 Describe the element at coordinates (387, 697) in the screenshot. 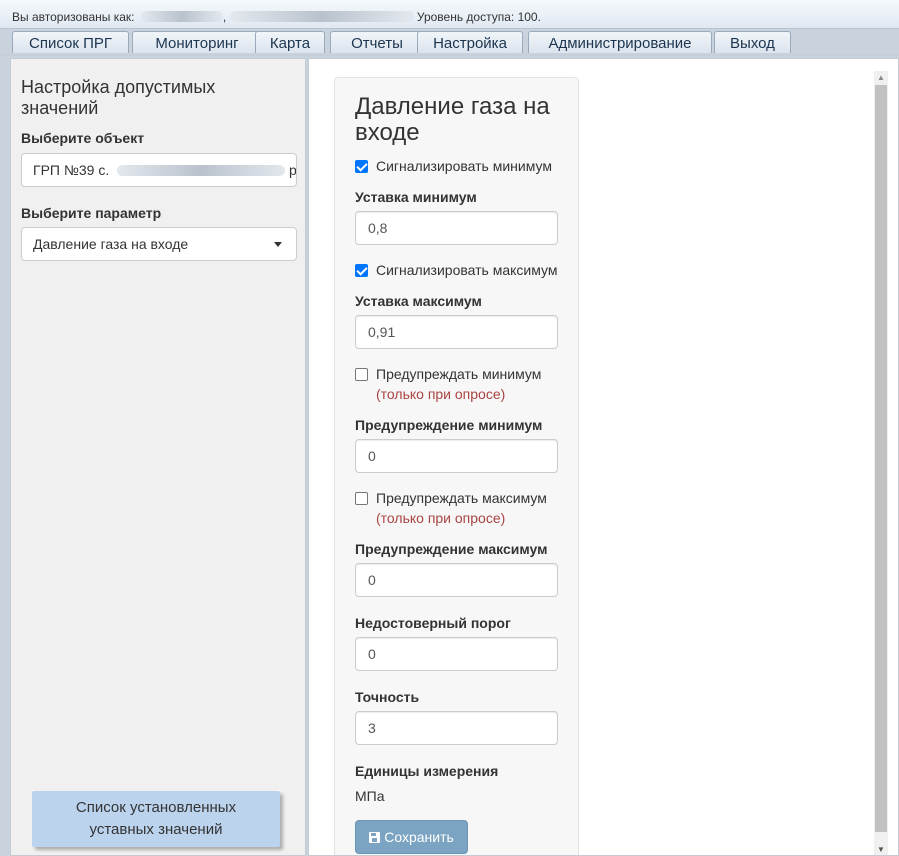

I see `precision-label: Точность` at that location.